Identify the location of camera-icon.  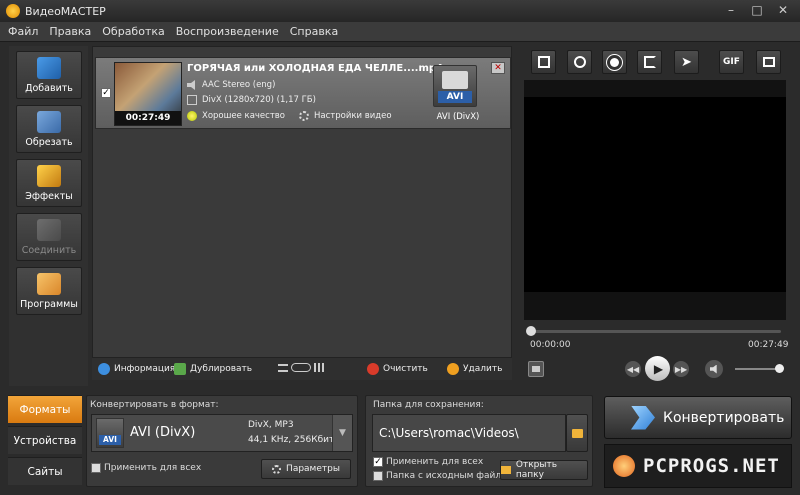
(455, 80).